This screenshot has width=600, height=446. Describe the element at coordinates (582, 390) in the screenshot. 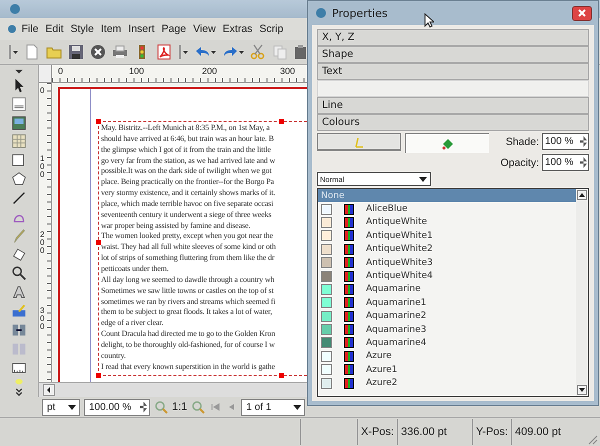

I see `scroll-down-icon` at that location.